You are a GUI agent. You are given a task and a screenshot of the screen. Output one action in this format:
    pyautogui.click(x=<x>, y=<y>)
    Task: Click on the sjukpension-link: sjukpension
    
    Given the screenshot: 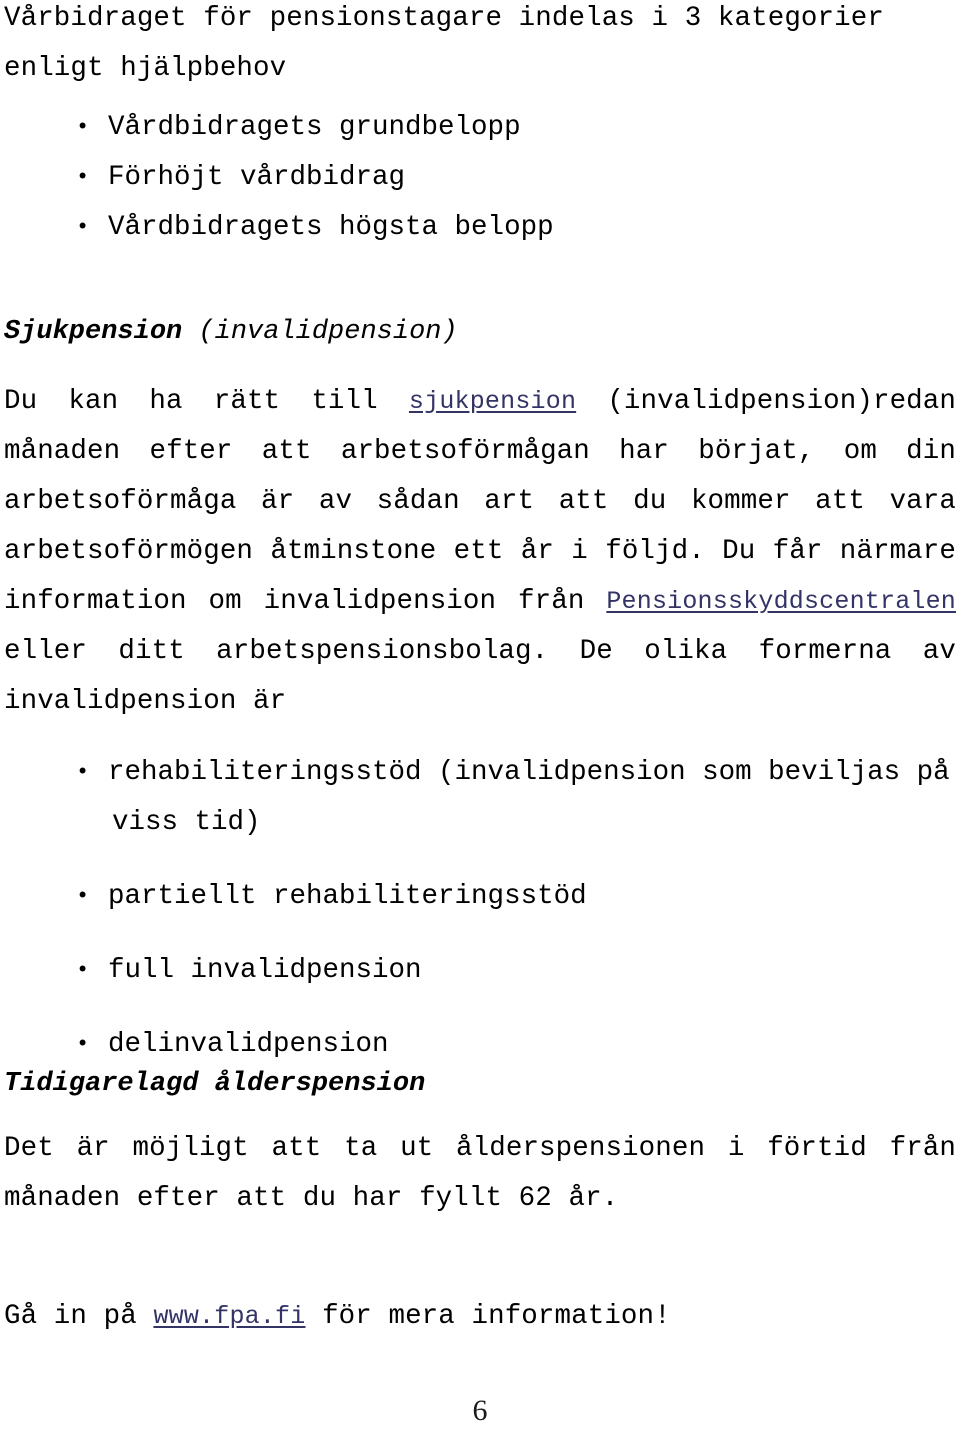 What is the action you would take?
    pyautogui.click(x=492, y=401)
    